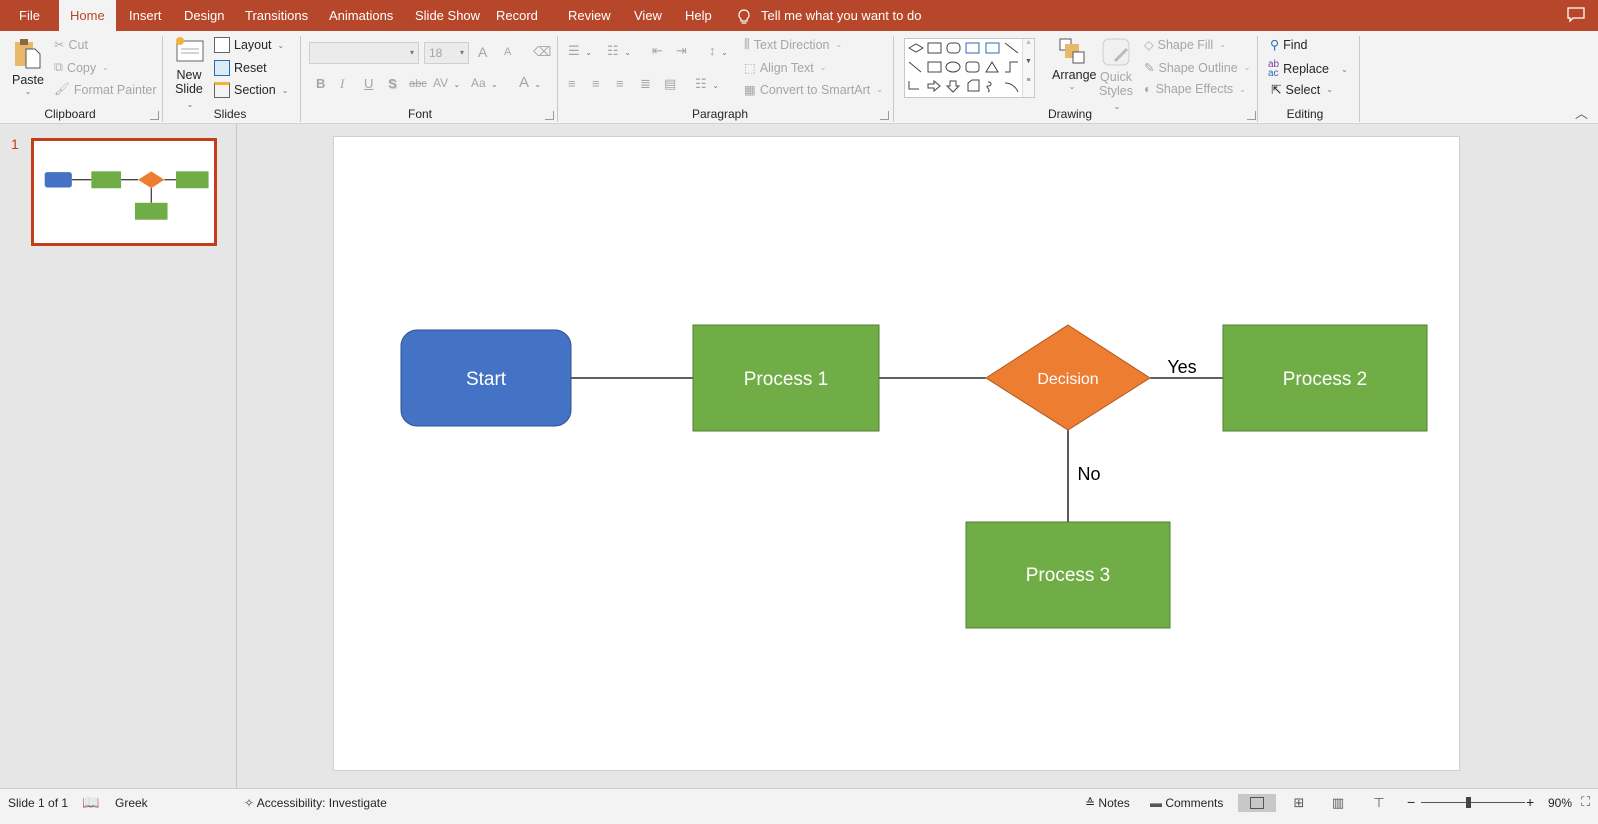 This screenshot has width=1598, height=824. What do you see at coordinates (315, 803) in the screenshot?
I see `accessibility-button: ✧ Accessibility: Investigate` at bounding box center [315, 803].